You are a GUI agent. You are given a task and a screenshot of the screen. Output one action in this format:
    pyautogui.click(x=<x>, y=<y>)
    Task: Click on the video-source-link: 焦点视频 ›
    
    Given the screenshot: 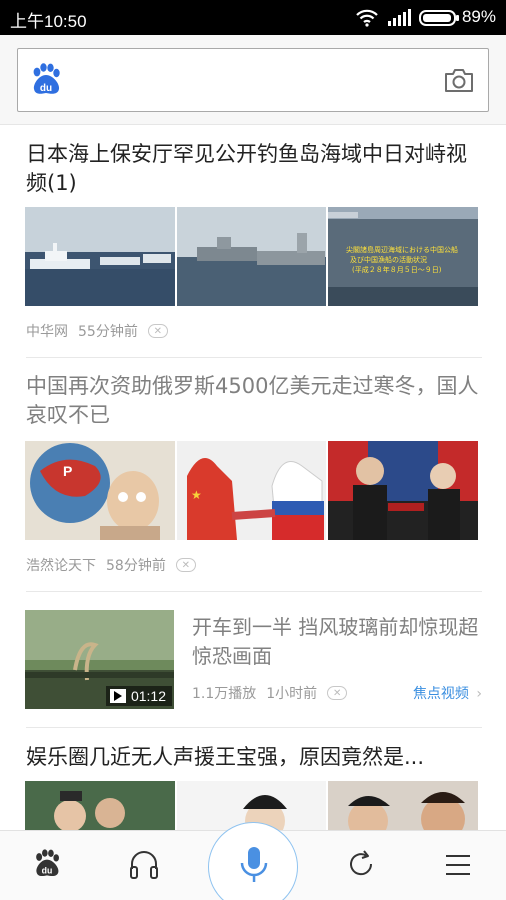 What is the action you would take?
    pyautogui.click(x=447, y=693)
    